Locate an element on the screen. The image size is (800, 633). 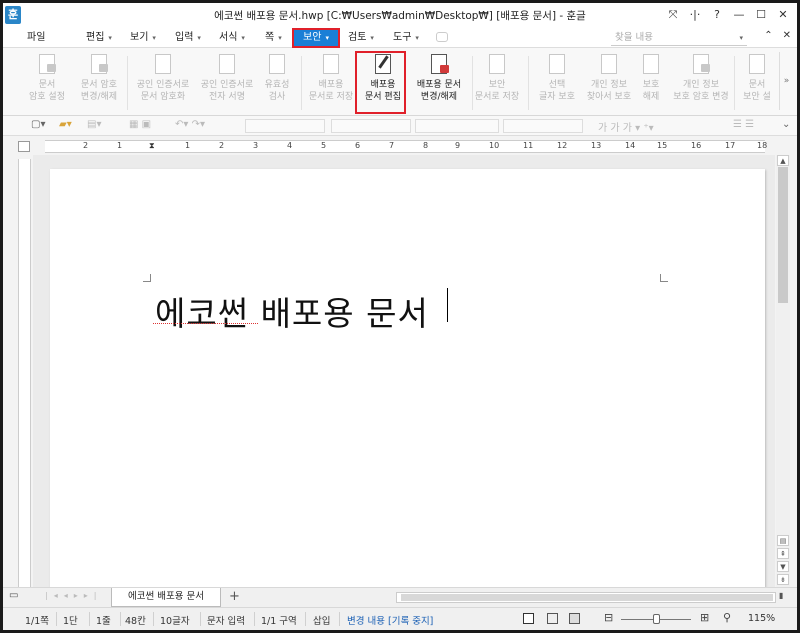
fullscreen-icon: ⤧ is located at coordinates (673, 15).